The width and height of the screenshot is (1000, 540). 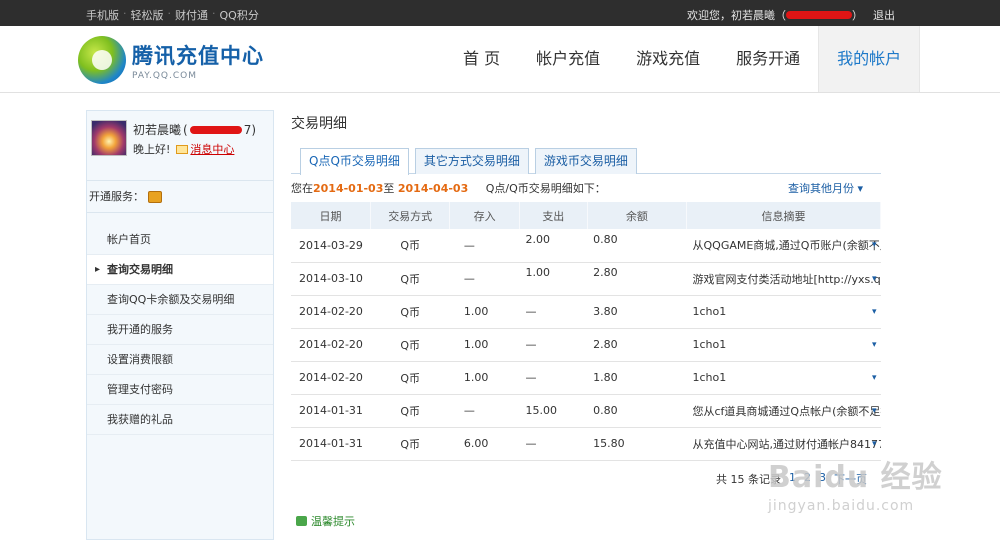 I want to click on menu-transactions: 查询交易明细, so click(x=180, y=270).